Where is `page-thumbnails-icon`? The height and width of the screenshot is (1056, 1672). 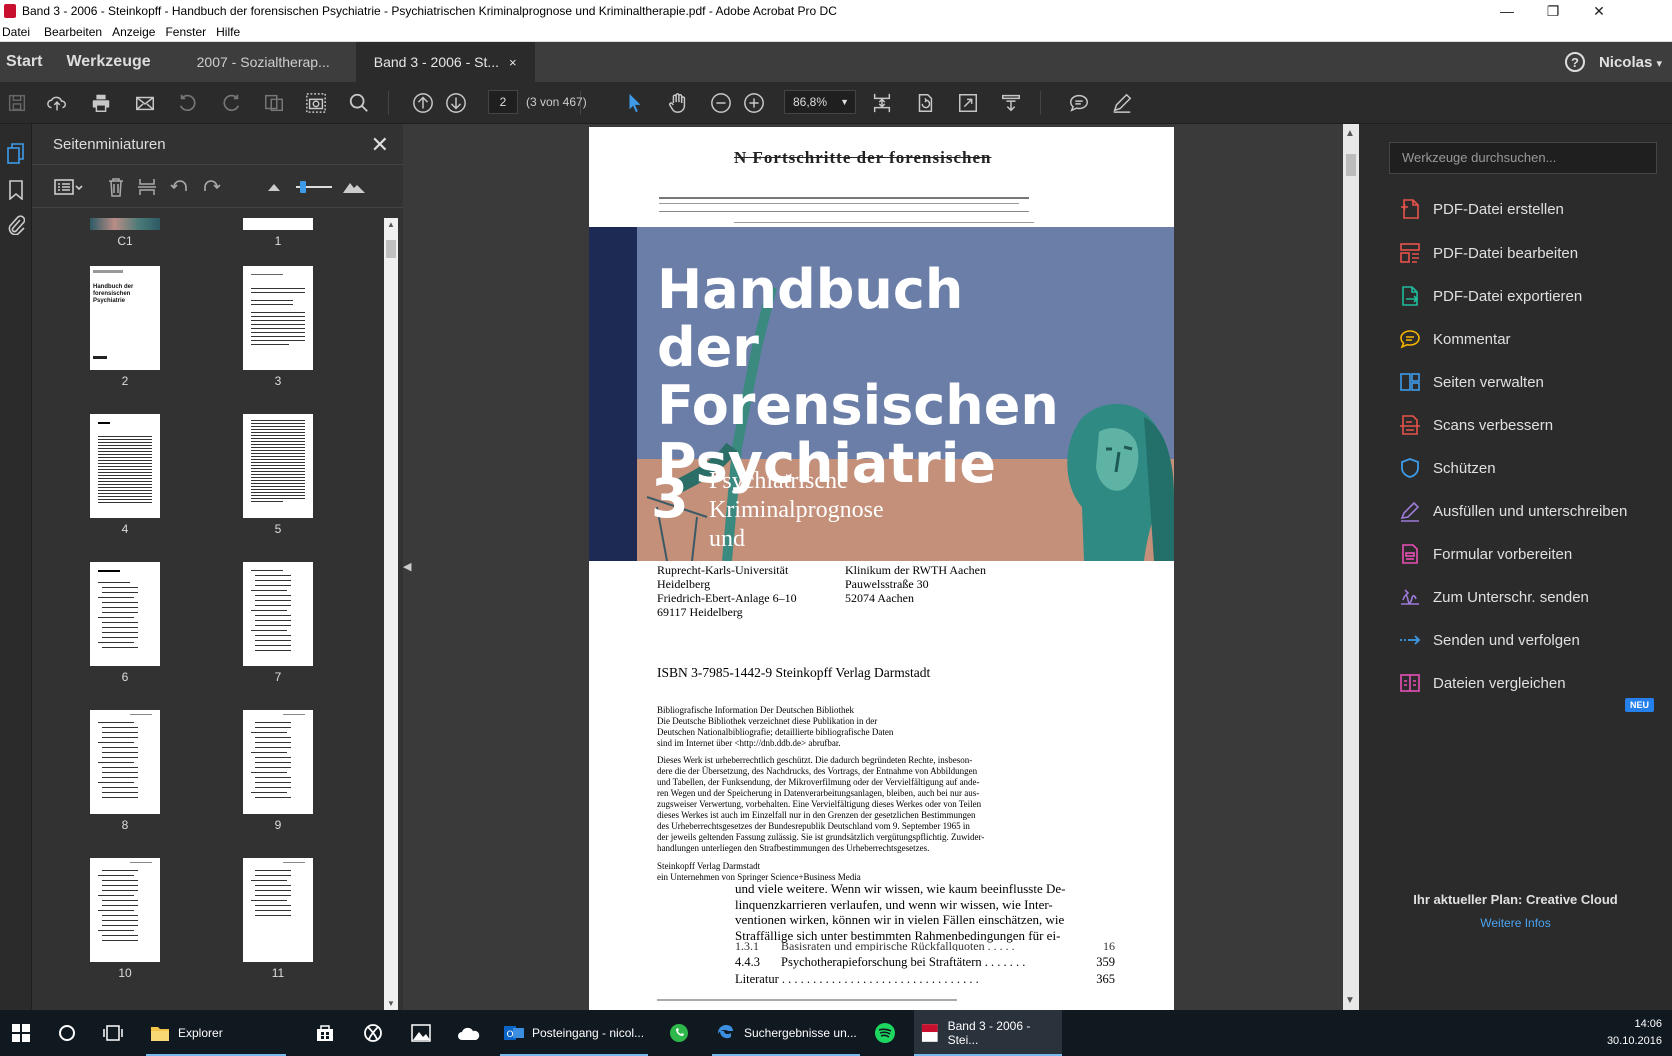
page-thumbnails-icon is located at coordinates (16, 154).